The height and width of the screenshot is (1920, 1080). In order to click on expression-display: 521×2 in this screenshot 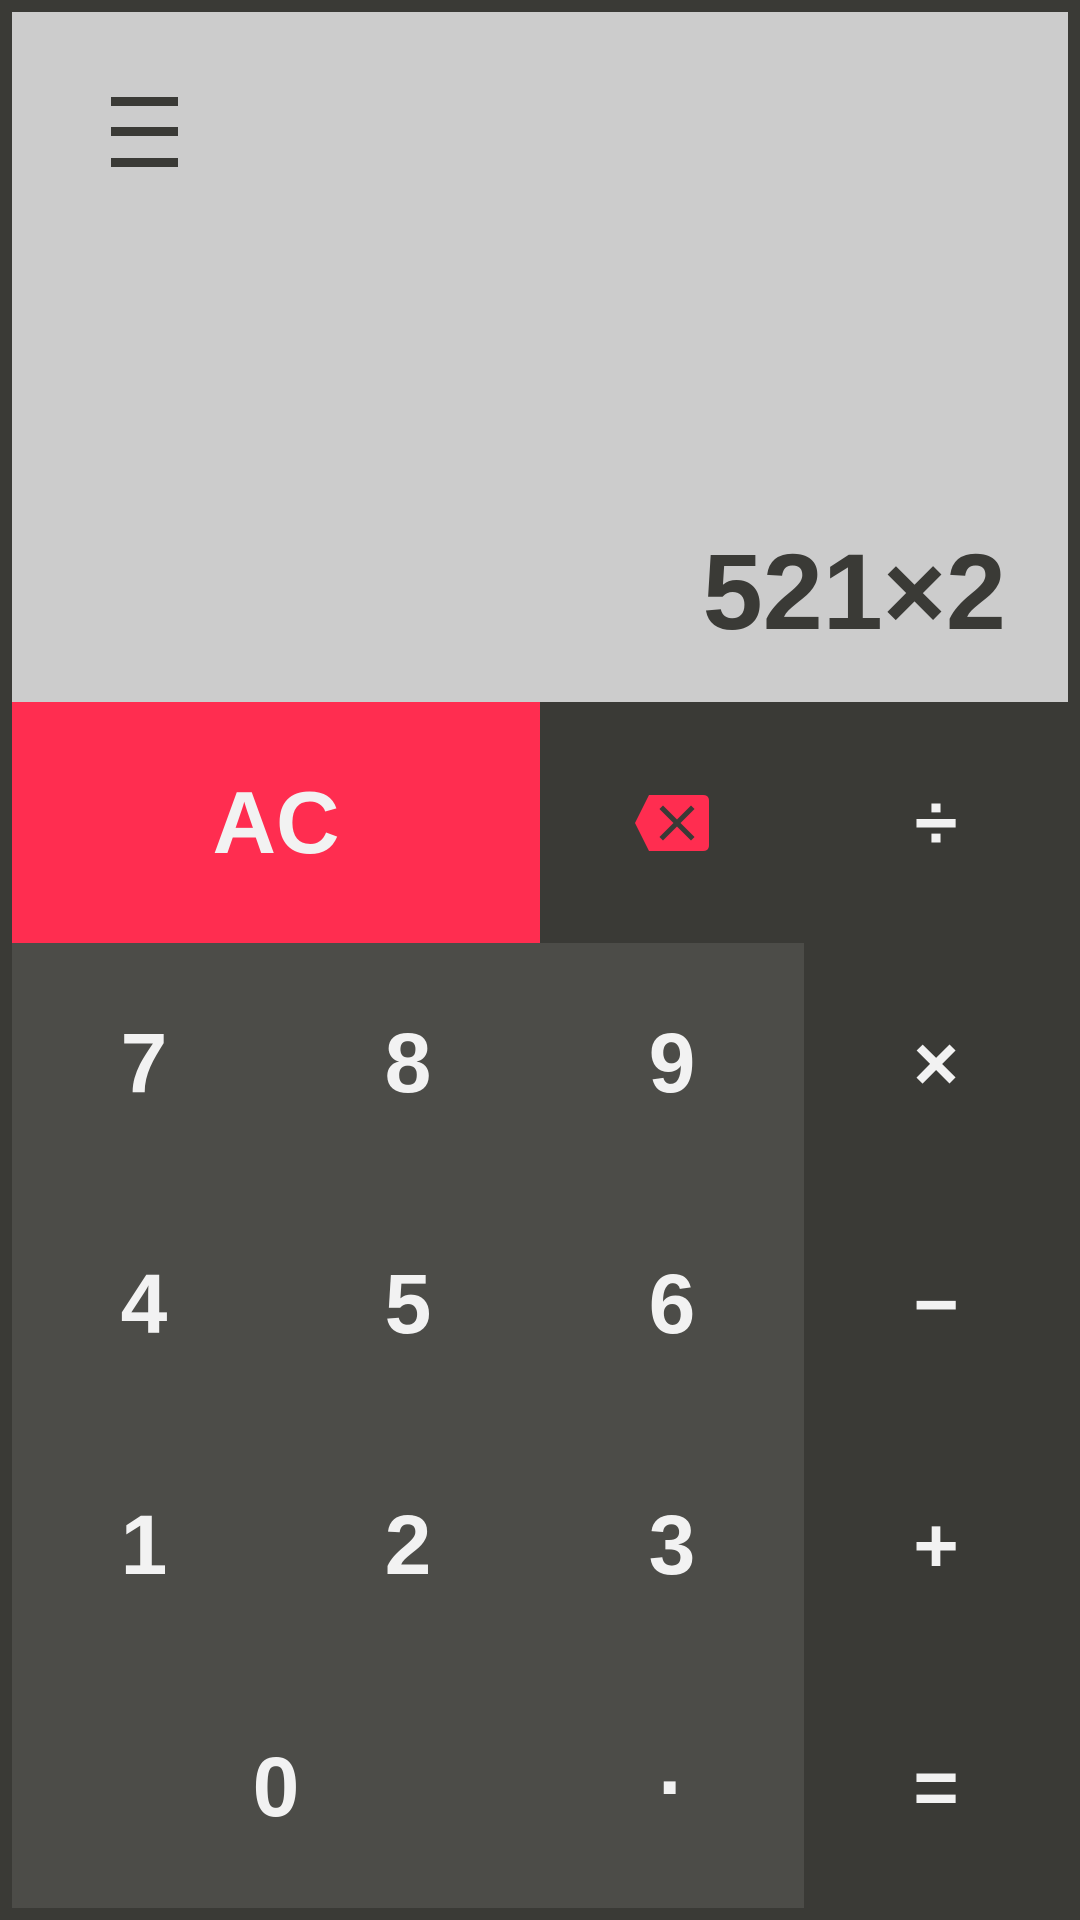, I will do `click(854, 591)`.